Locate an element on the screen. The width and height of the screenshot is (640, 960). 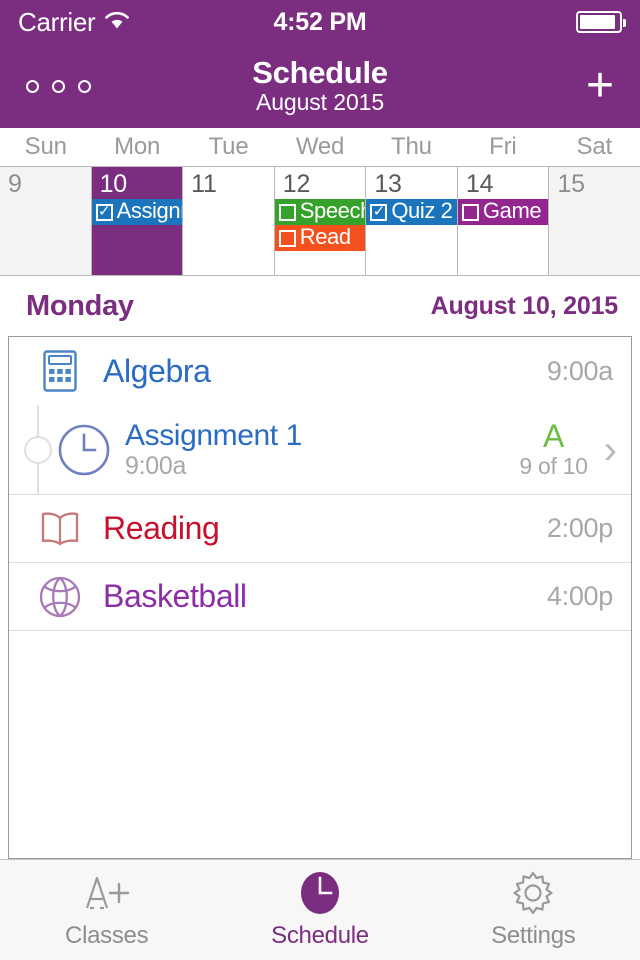
weekday-header-row: Sun Mon Tue Wed Thu Fri Sat is located at coordinates (320, 147).